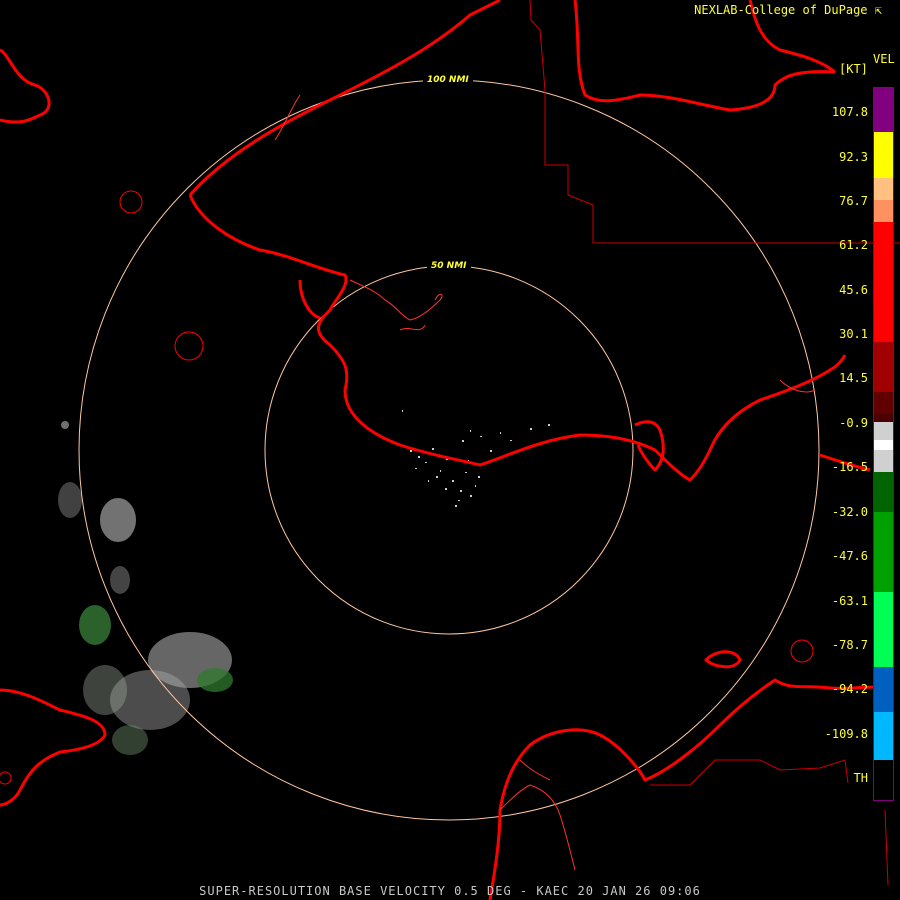  What do you see at coordinates (853, 334) in the screenshot?
I see `scale-label: 30.1` at bounding box center [853, 334].